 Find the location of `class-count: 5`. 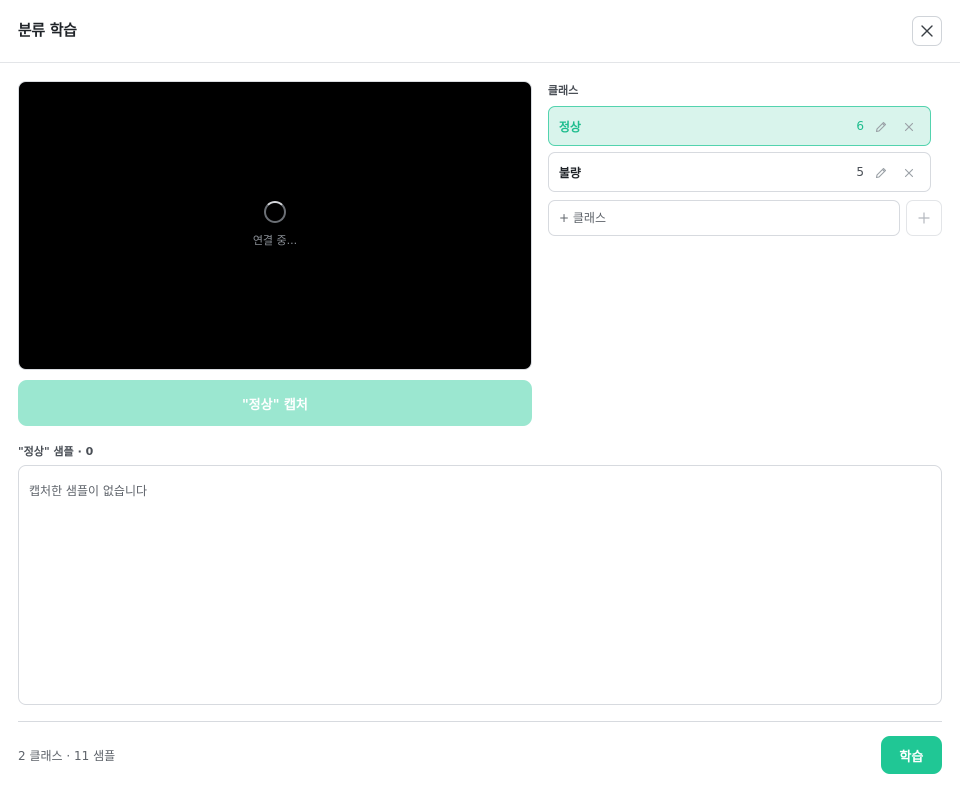

class-count: 5 is located at coordinates (860, 172).